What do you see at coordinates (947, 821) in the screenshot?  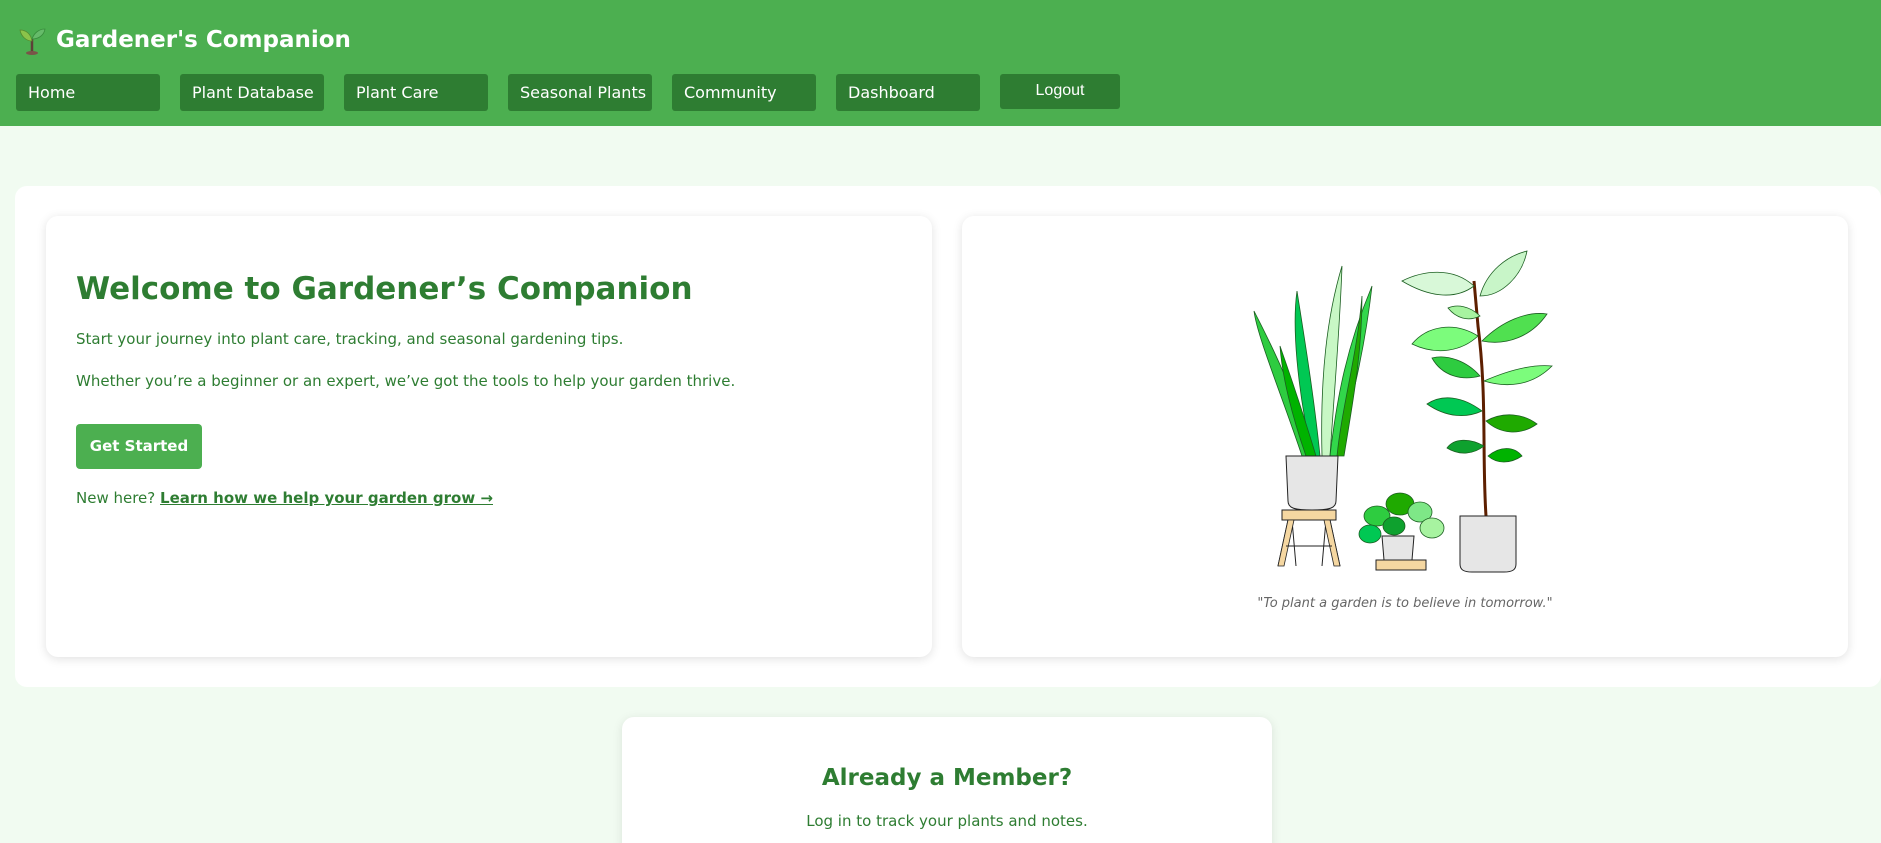 I see `member-subtitle: Log in to track your plants and notes.` at bounding box center [947, 821].